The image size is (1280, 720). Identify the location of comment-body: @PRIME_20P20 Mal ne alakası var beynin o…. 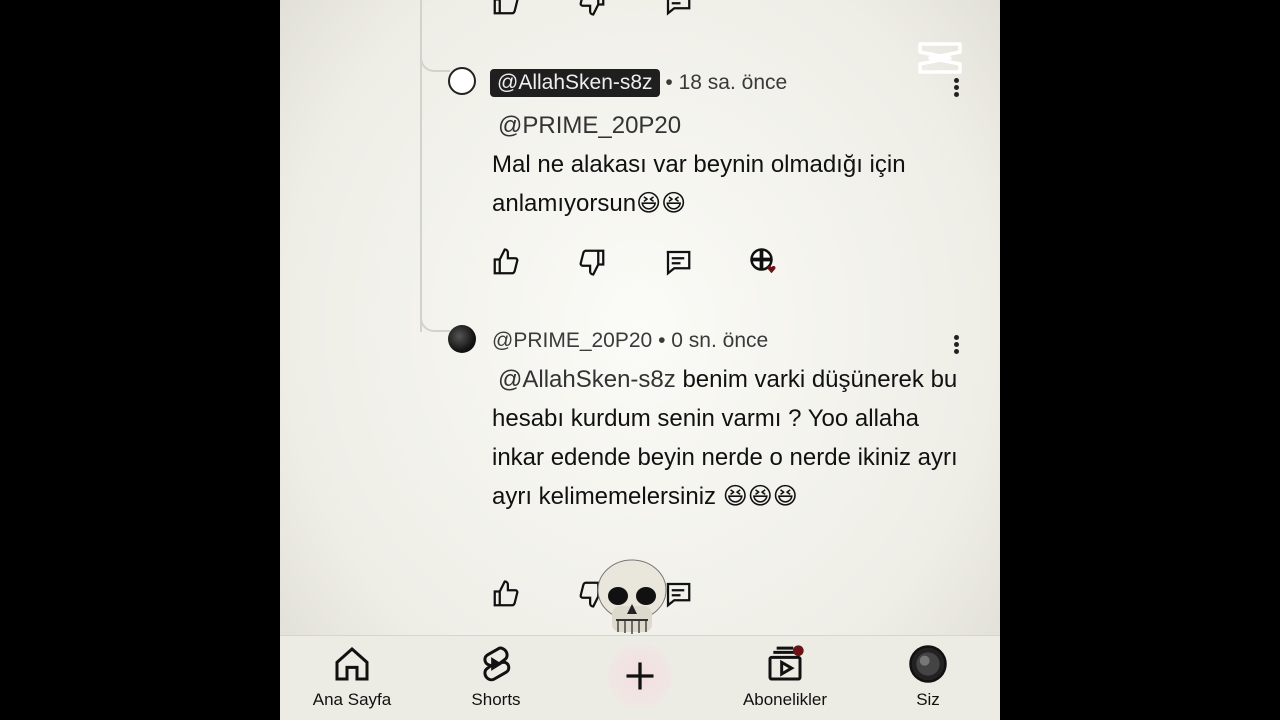
(727, 164).